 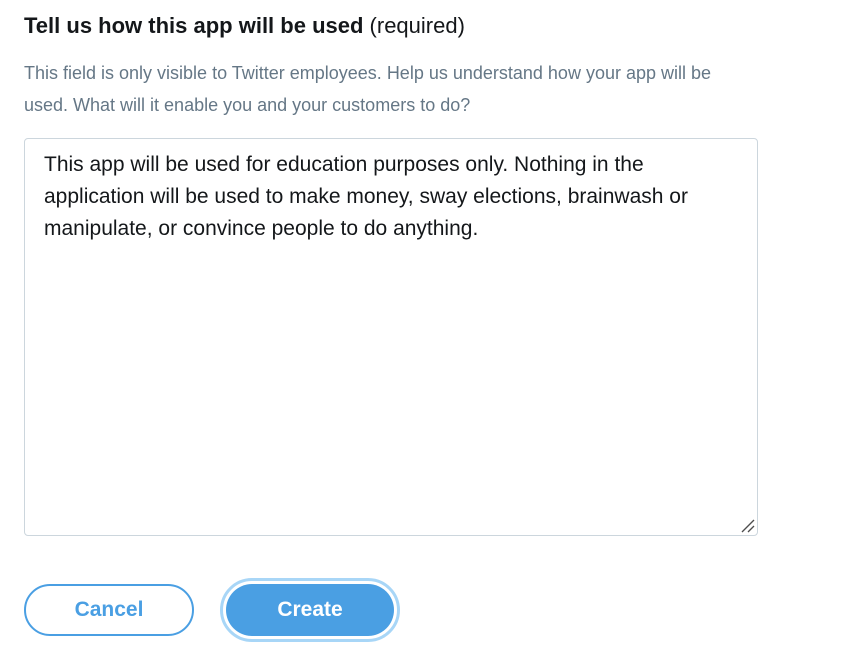 What do you see at coordinates (194, 25) in the screenshot?
I see `field-title: Tell us how this app will be used` at bounding box center [194, 25].